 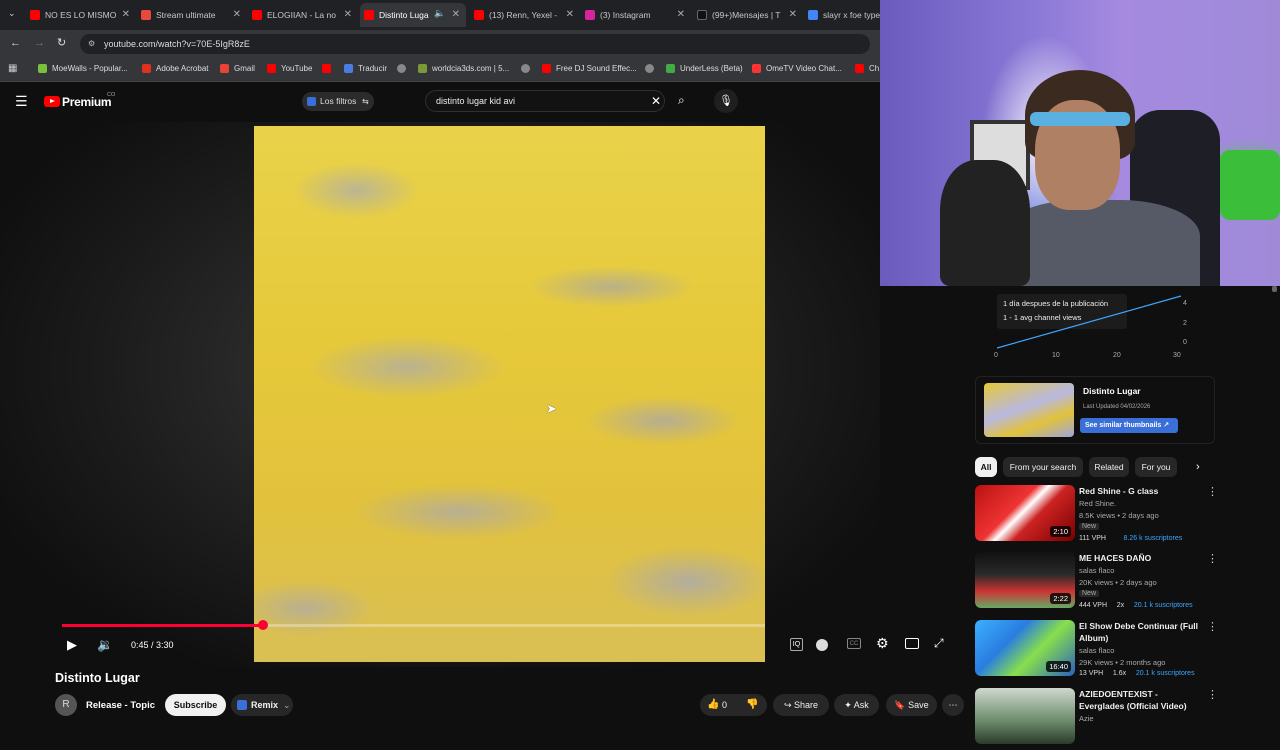 What do you see at coordinates (195, 705) in the screenshot?
I see `subscribe-button: Subscribe` at bounding box center [195, 705].